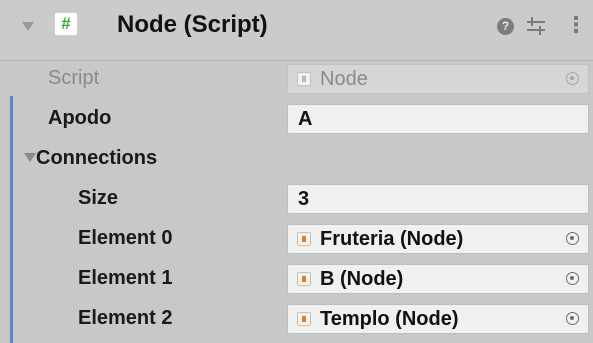  I want to click on connections-label: Connections, so click(96, 158).